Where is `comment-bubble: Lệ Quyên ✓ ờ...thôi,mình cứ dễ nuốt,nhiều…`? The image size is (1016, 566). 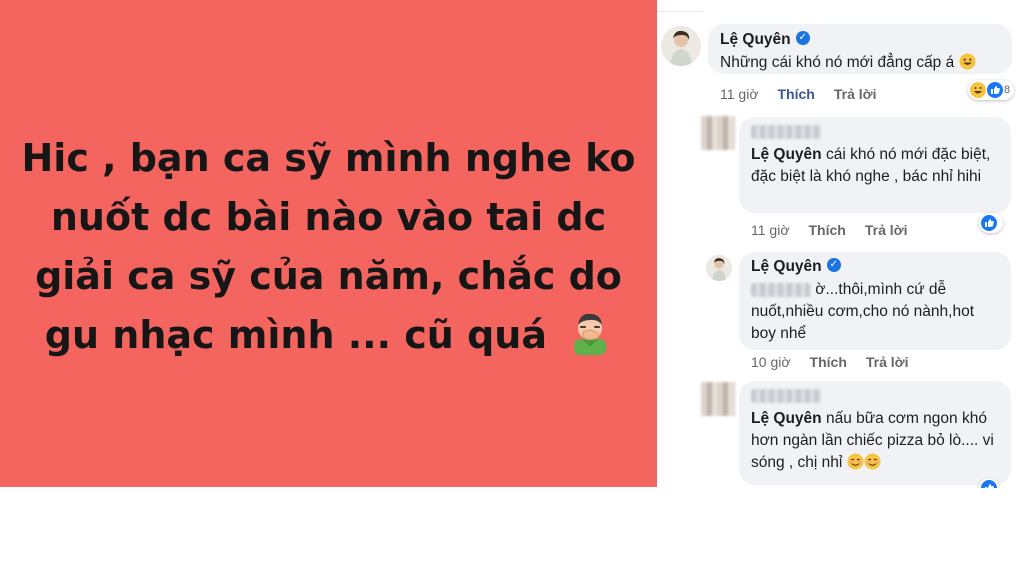
comment-bubble: Lệ Quyên ✓ ờ...thôi,mình cứ dễ nuốt,nhiều… is located at coordinates (875, 301).